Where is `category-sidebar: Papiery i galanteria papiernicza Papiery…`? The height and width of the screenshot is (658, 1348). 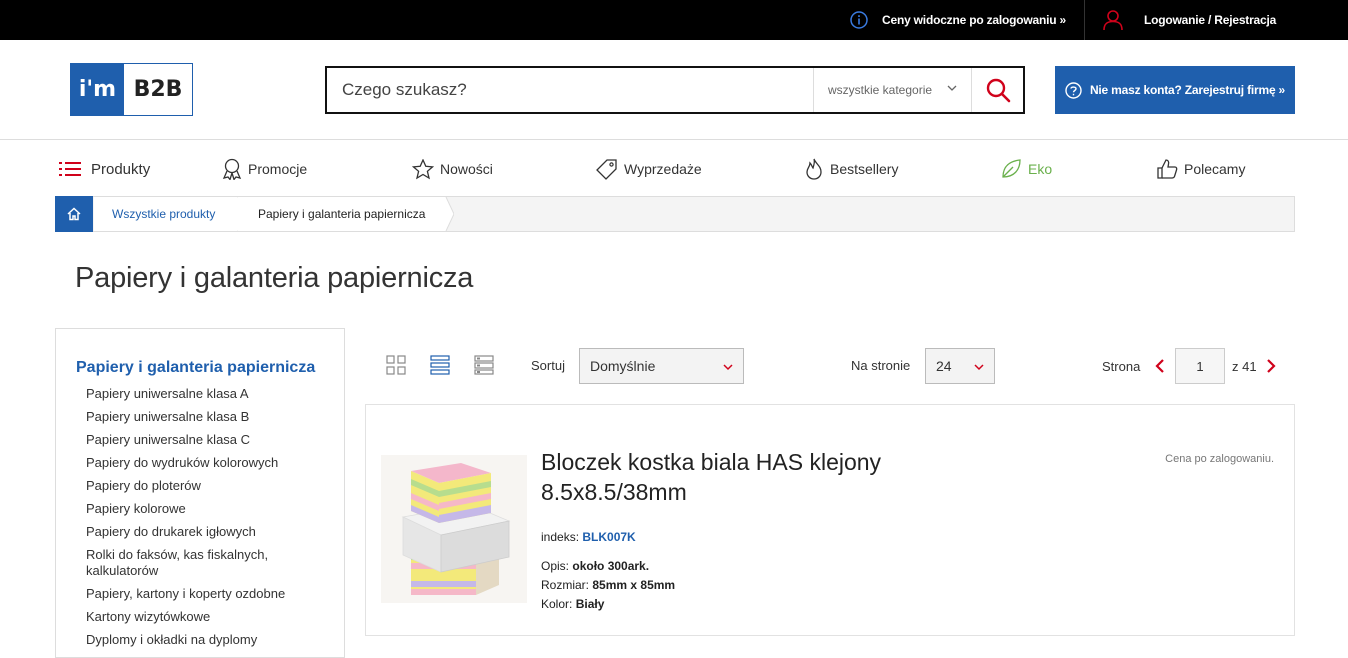 category-sidebar: Papiery i galanteria papiernicza Papiery… is located at coordinates (200, 493).